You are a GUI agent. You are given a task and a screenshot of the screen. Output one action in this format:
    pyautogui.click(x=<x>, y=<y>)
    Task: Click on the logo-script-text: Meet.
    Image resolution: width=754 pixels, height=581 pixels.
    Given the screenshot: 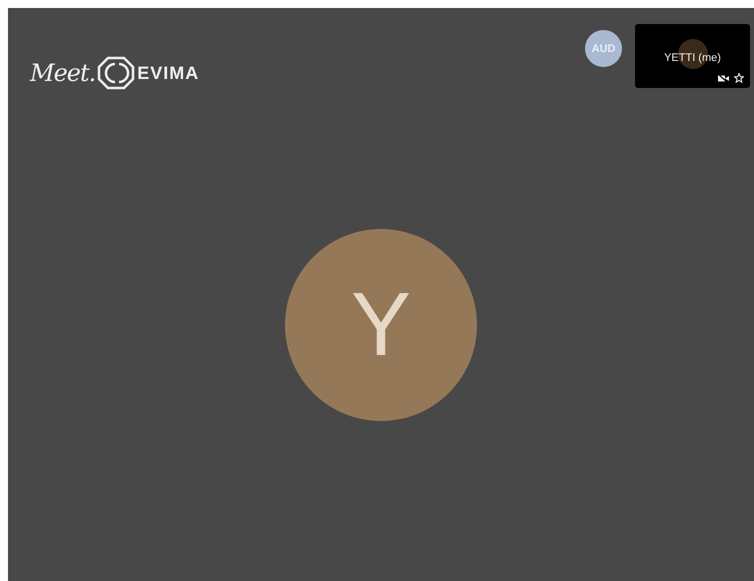 What is the action you would take?
    pyautogui.click(x=63, y=73)
    